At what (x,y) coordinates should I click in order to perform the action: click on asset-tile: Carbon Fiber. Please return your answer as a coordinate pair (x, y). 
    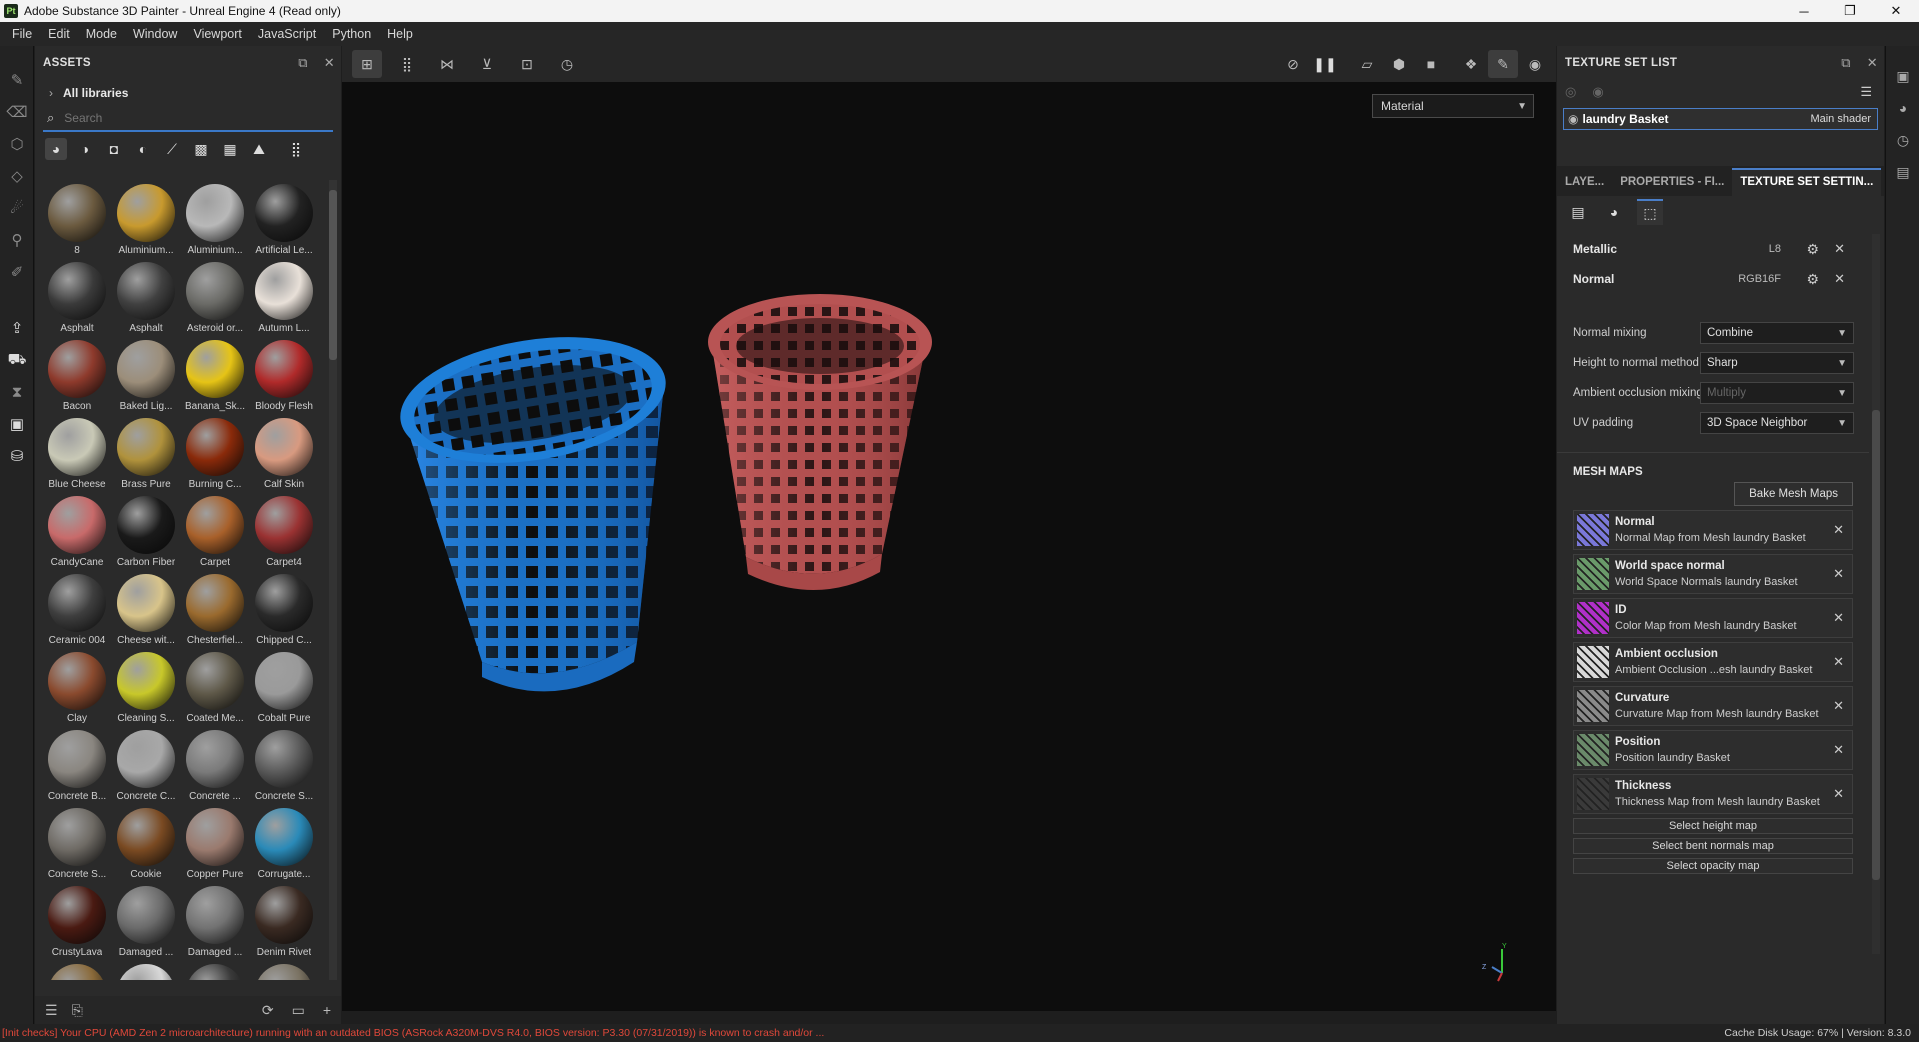
    Looking at the image, I should click on (146, 531).